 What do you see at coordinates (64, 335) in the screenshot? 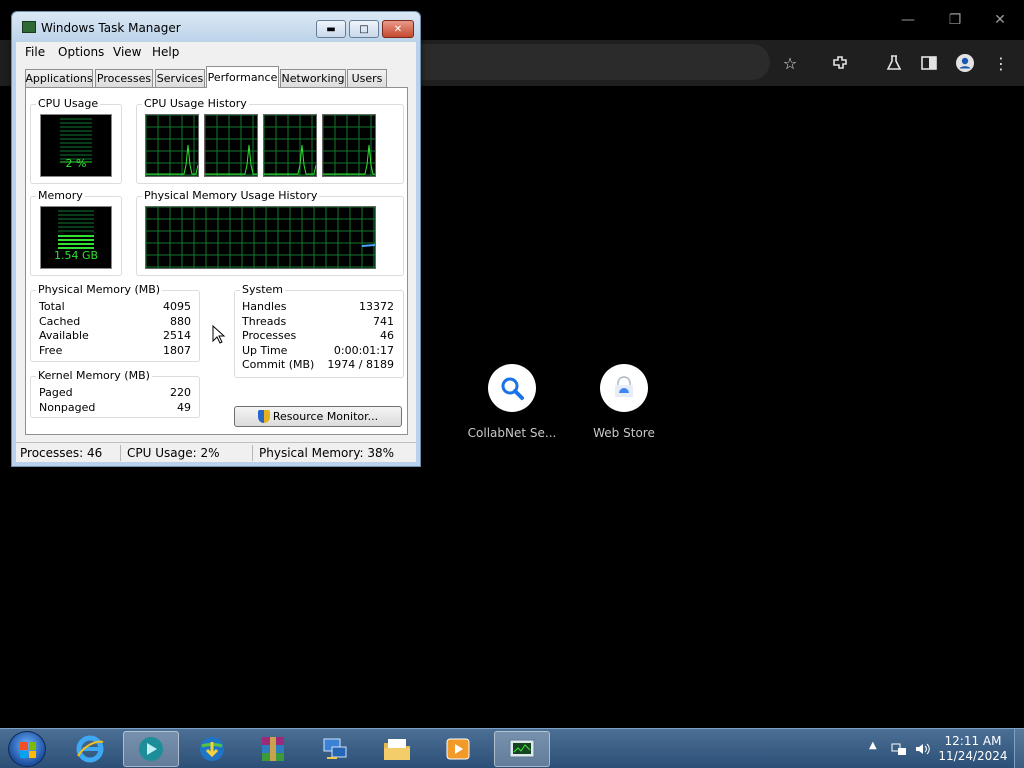
I see `row-key: Available` at bounding box center [64, 335].